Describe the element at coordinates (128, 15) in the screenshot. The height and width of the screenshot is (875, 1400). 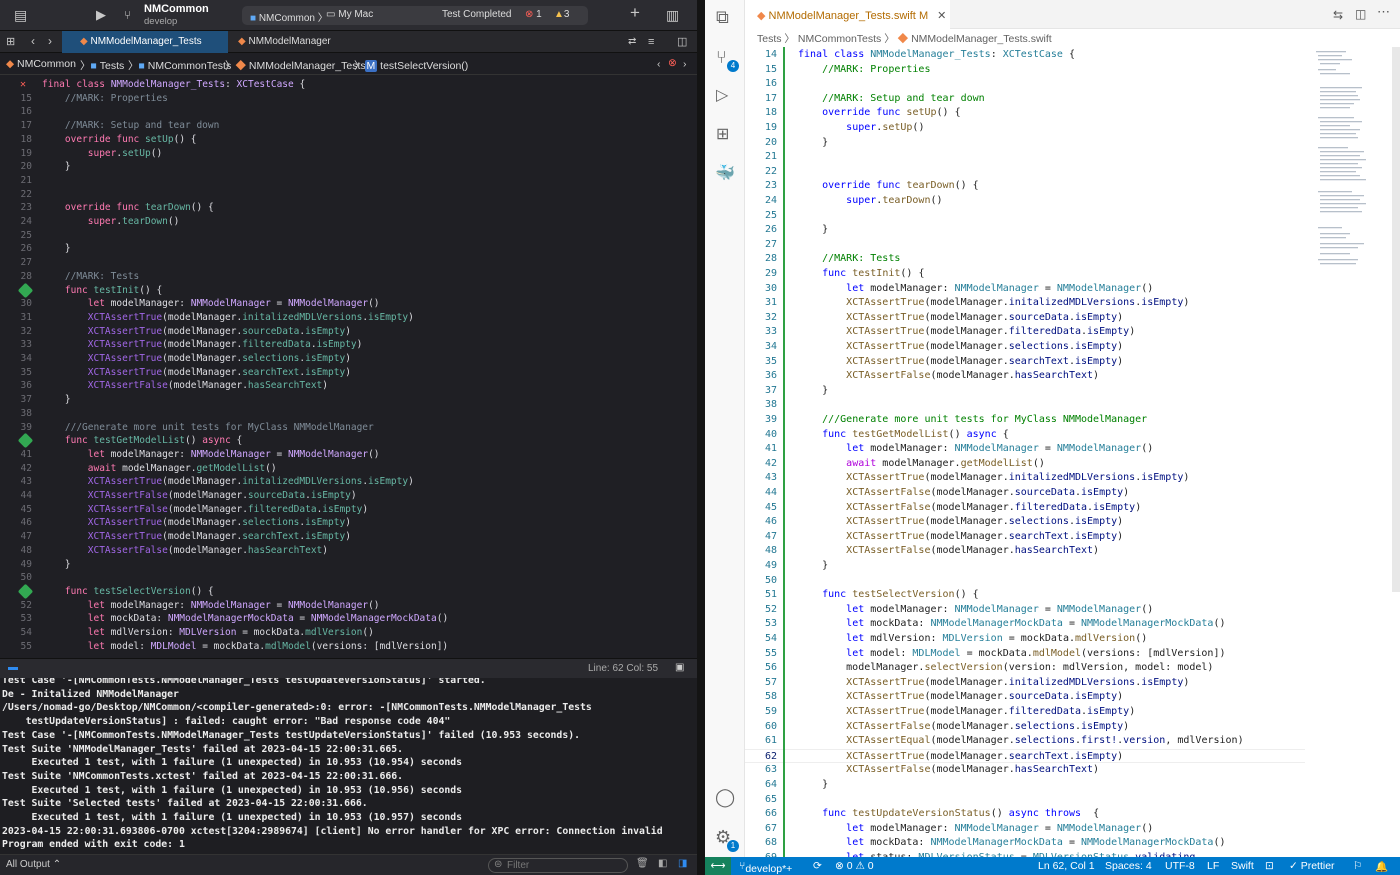
I see `branch-icon: ⑂` at that location.